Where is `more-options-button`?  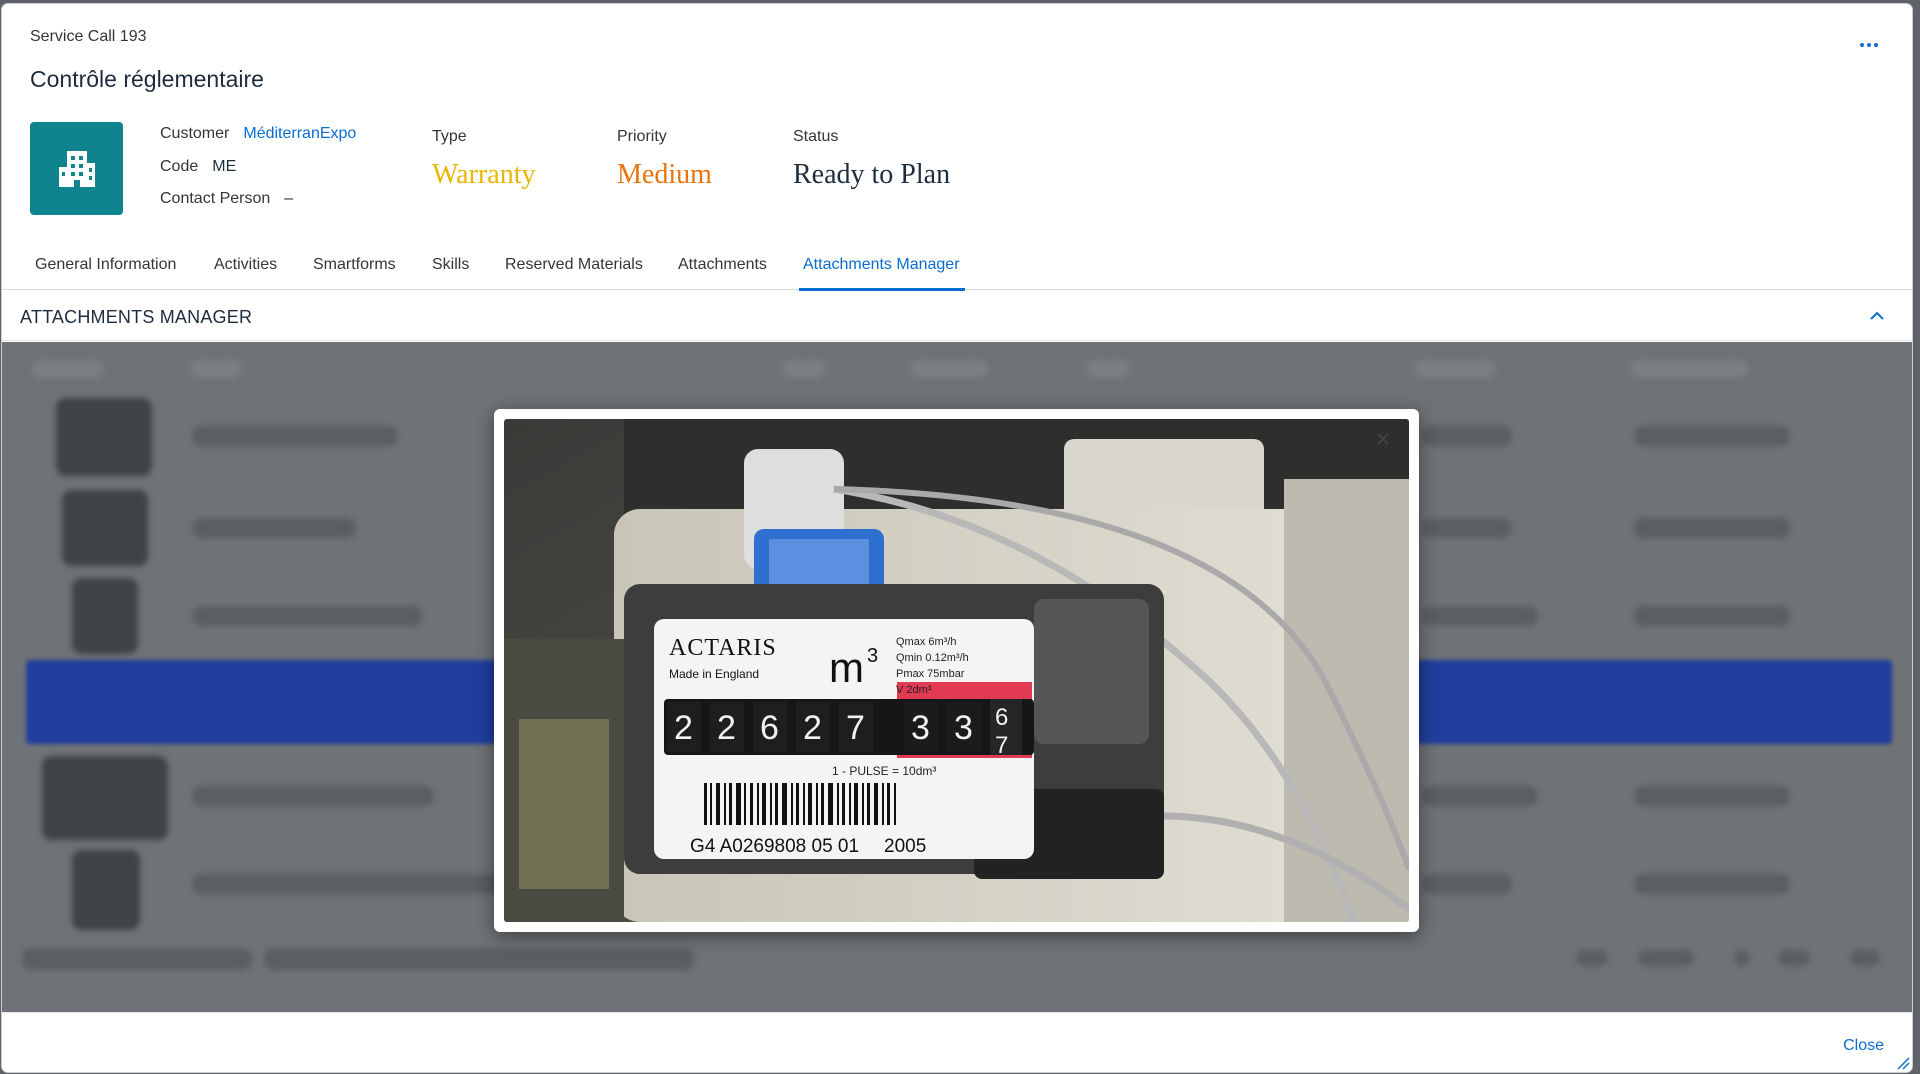
more-options-button is located at coordinates (1869, 45).